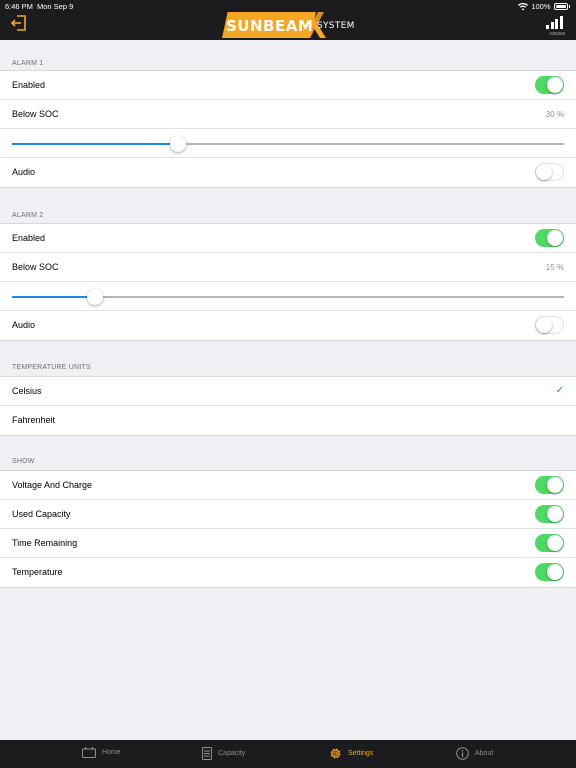 This screenshot has height=768, width=576. Describe the element at coordinates (288, 114) in the screenshot. I see `alarm-1-below-soc-row: Below SOC 30 %` at that location.